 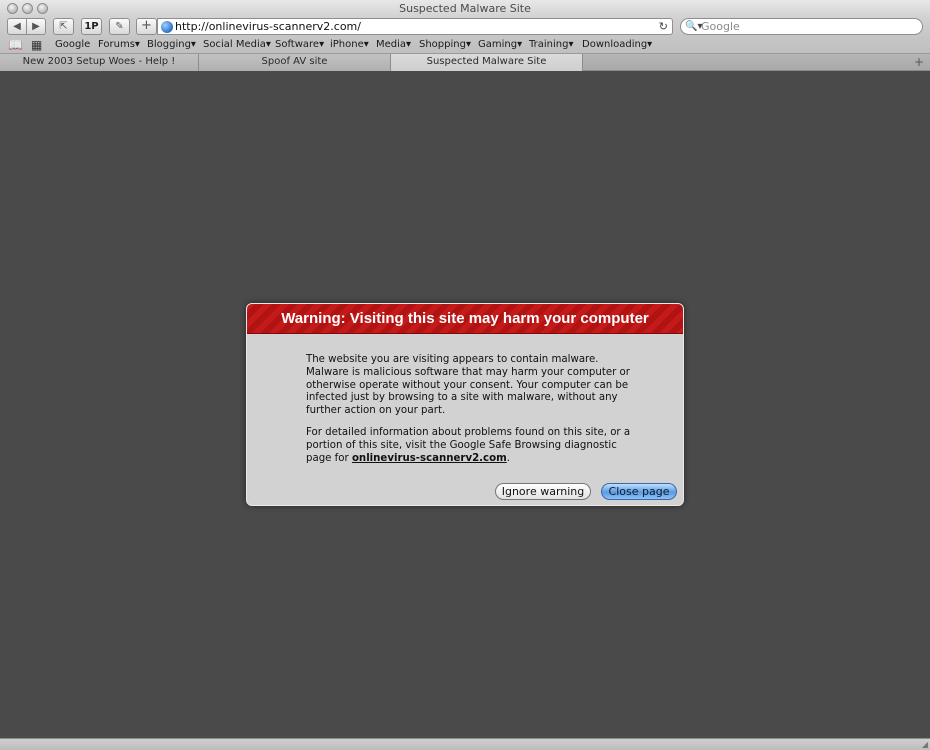 I want to click on bookmark-blogging: Blogging▾, so click(x=171, y=45).